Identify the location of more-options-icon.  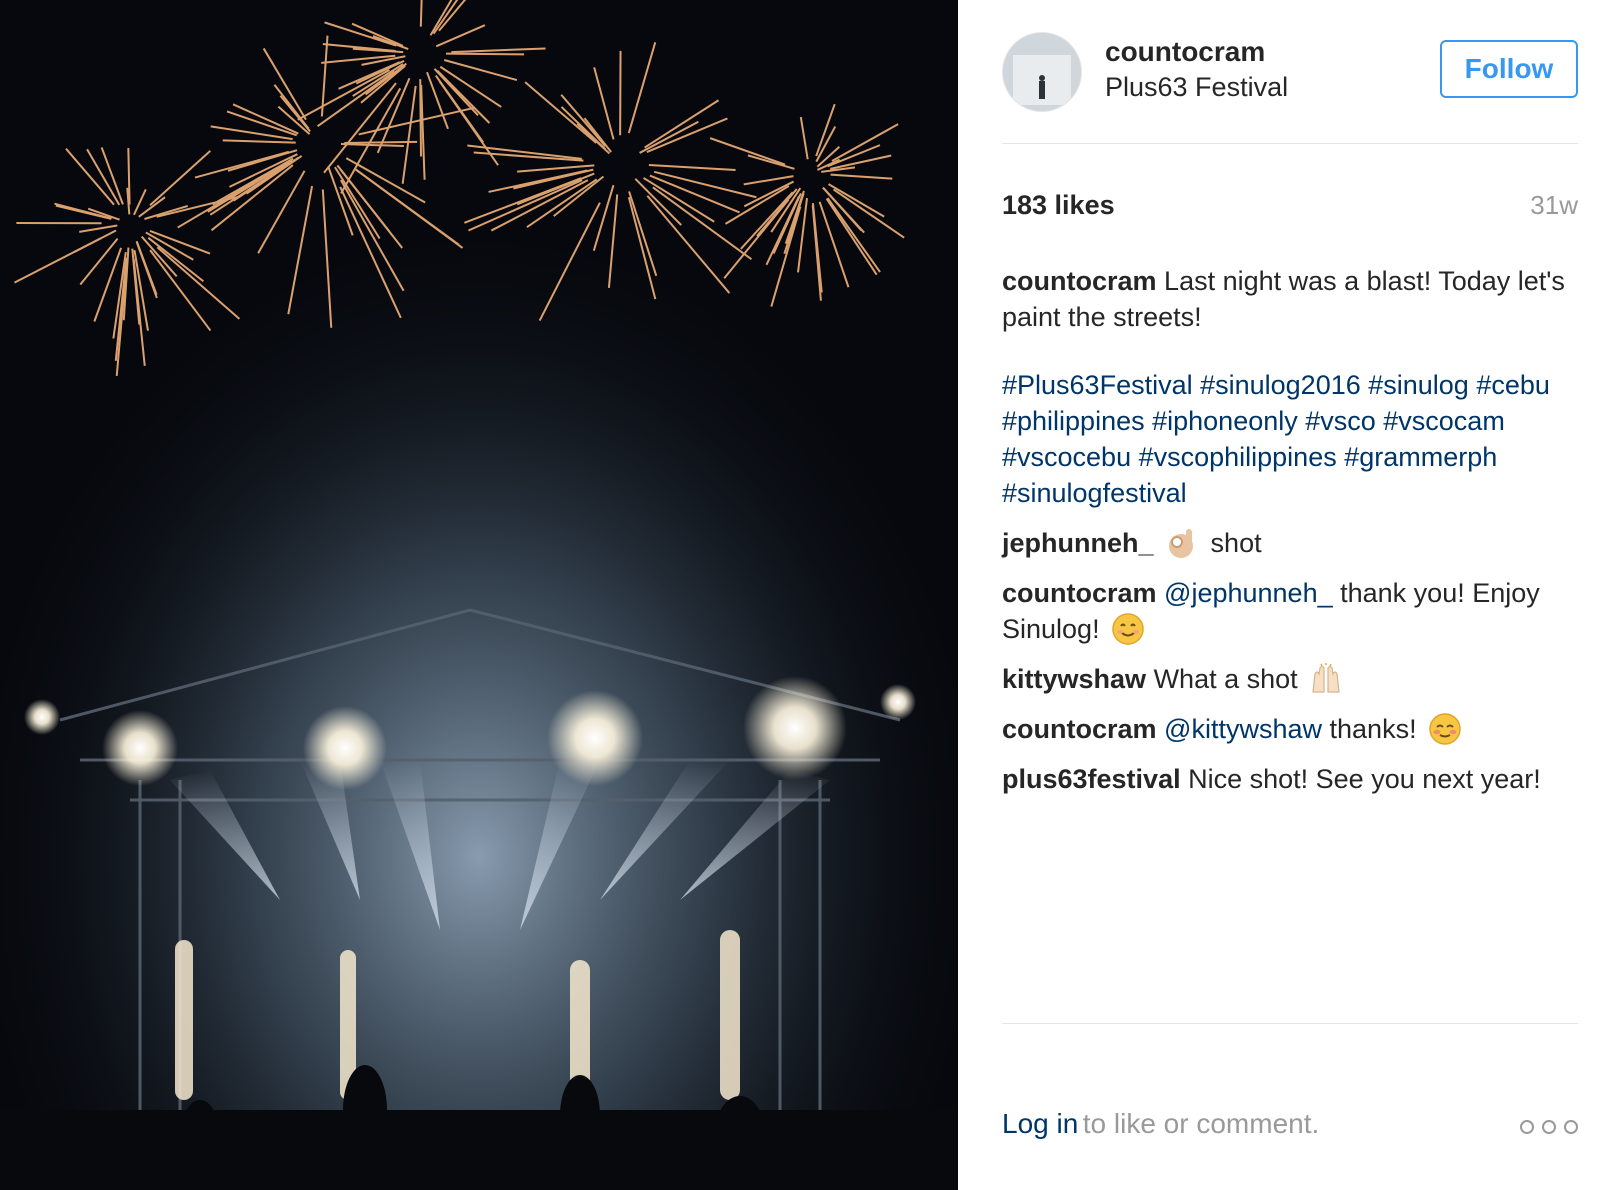
(1549, 1127).